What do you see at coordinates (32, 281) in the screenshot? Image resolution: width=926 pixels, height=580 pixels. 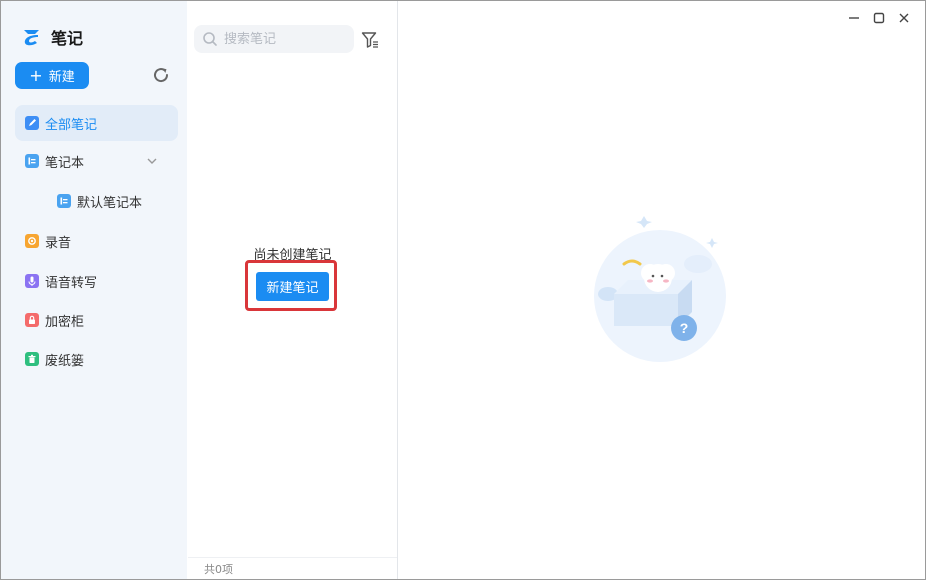 I see `microphone-icon` at bounding box center [32, 281].